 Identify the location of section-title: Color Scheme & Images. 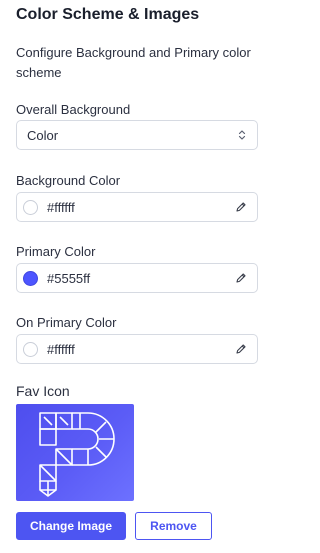
(108, 14).